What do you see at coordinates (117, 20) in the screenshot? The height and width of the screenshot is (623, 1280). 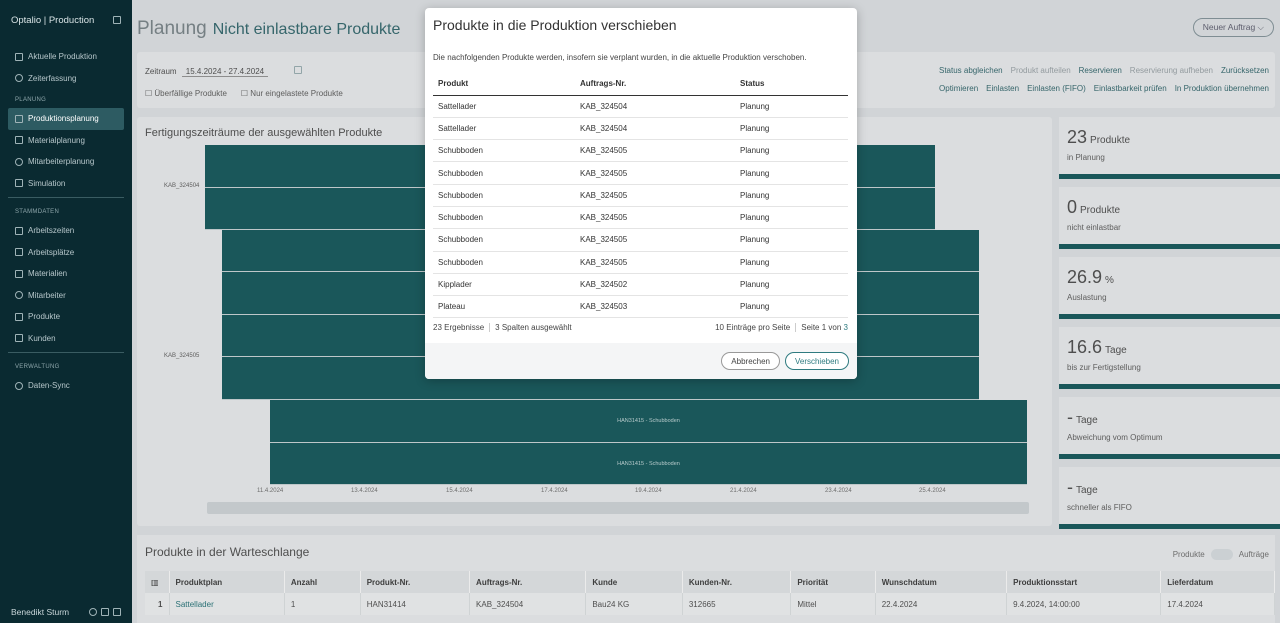 I see `calculator-icon` at bounding box center [117, 20].